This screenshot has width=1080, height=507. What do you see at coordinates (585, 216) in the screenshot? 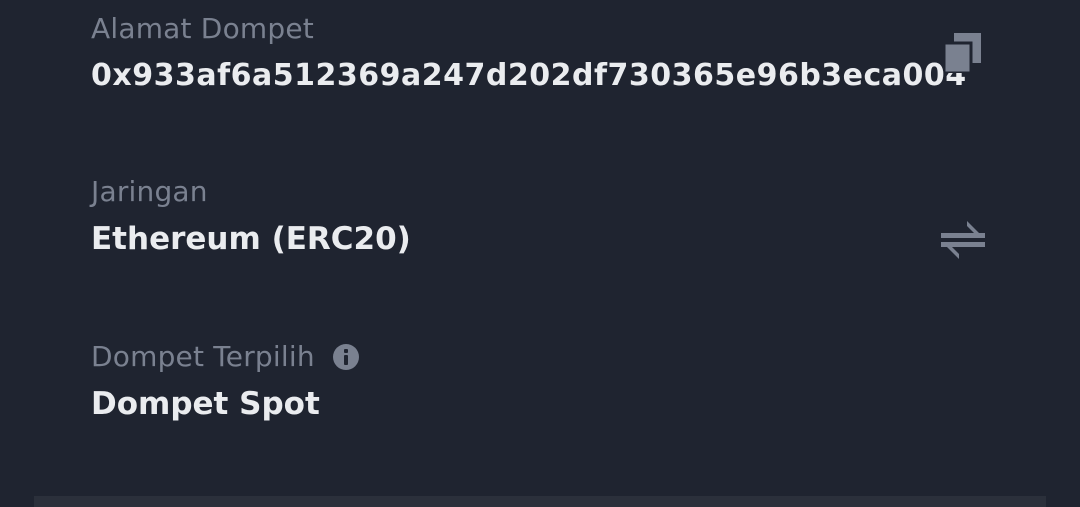
I see `network-row: Jaringan Ethereum (ERC20)` at bounding box center [585, 216].